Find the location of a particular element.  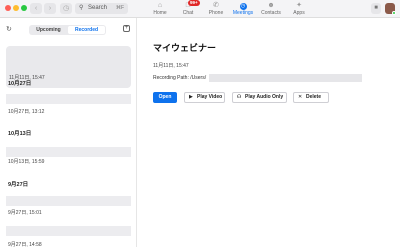

refresh-icon: ↻ is located at coordinates (9, 29).